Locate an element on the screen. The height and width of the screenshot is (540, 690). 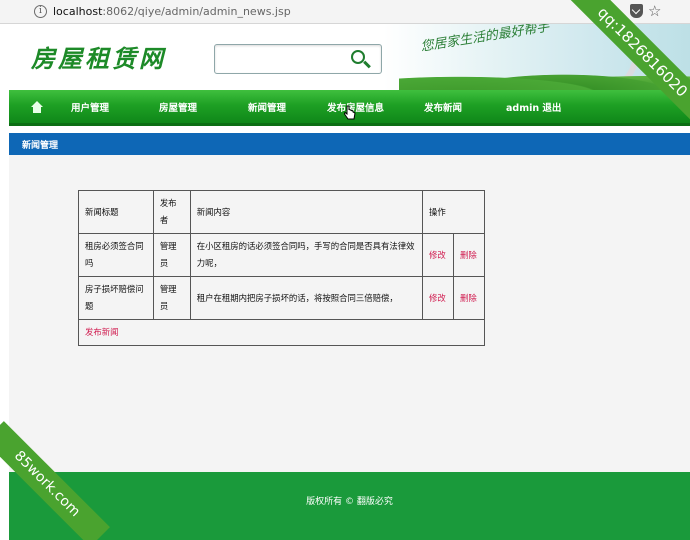
nav-item-publish-news: 发布新闻 is located at coordinates (443, 107).